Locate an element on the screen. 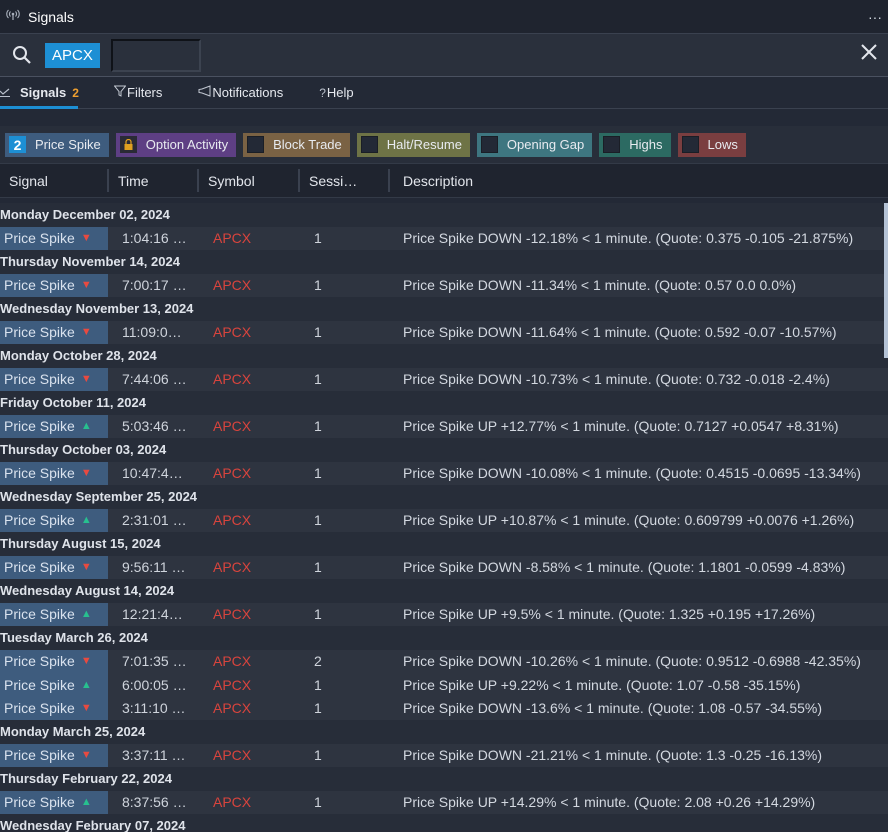 The height and width of the screenshot is (832, 888). filter-chip-lows: Lows is located at coordinates (711, 144).